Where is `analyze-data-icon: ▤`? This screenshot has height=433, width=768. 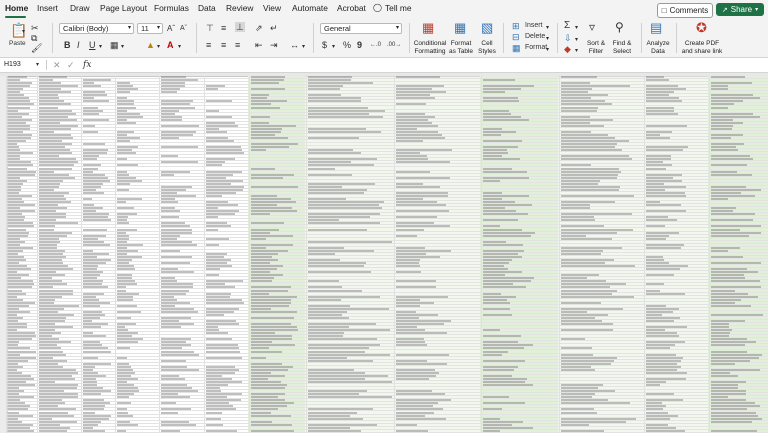 analyze-data-icon: ▤ is located at coordinates (656, 27).